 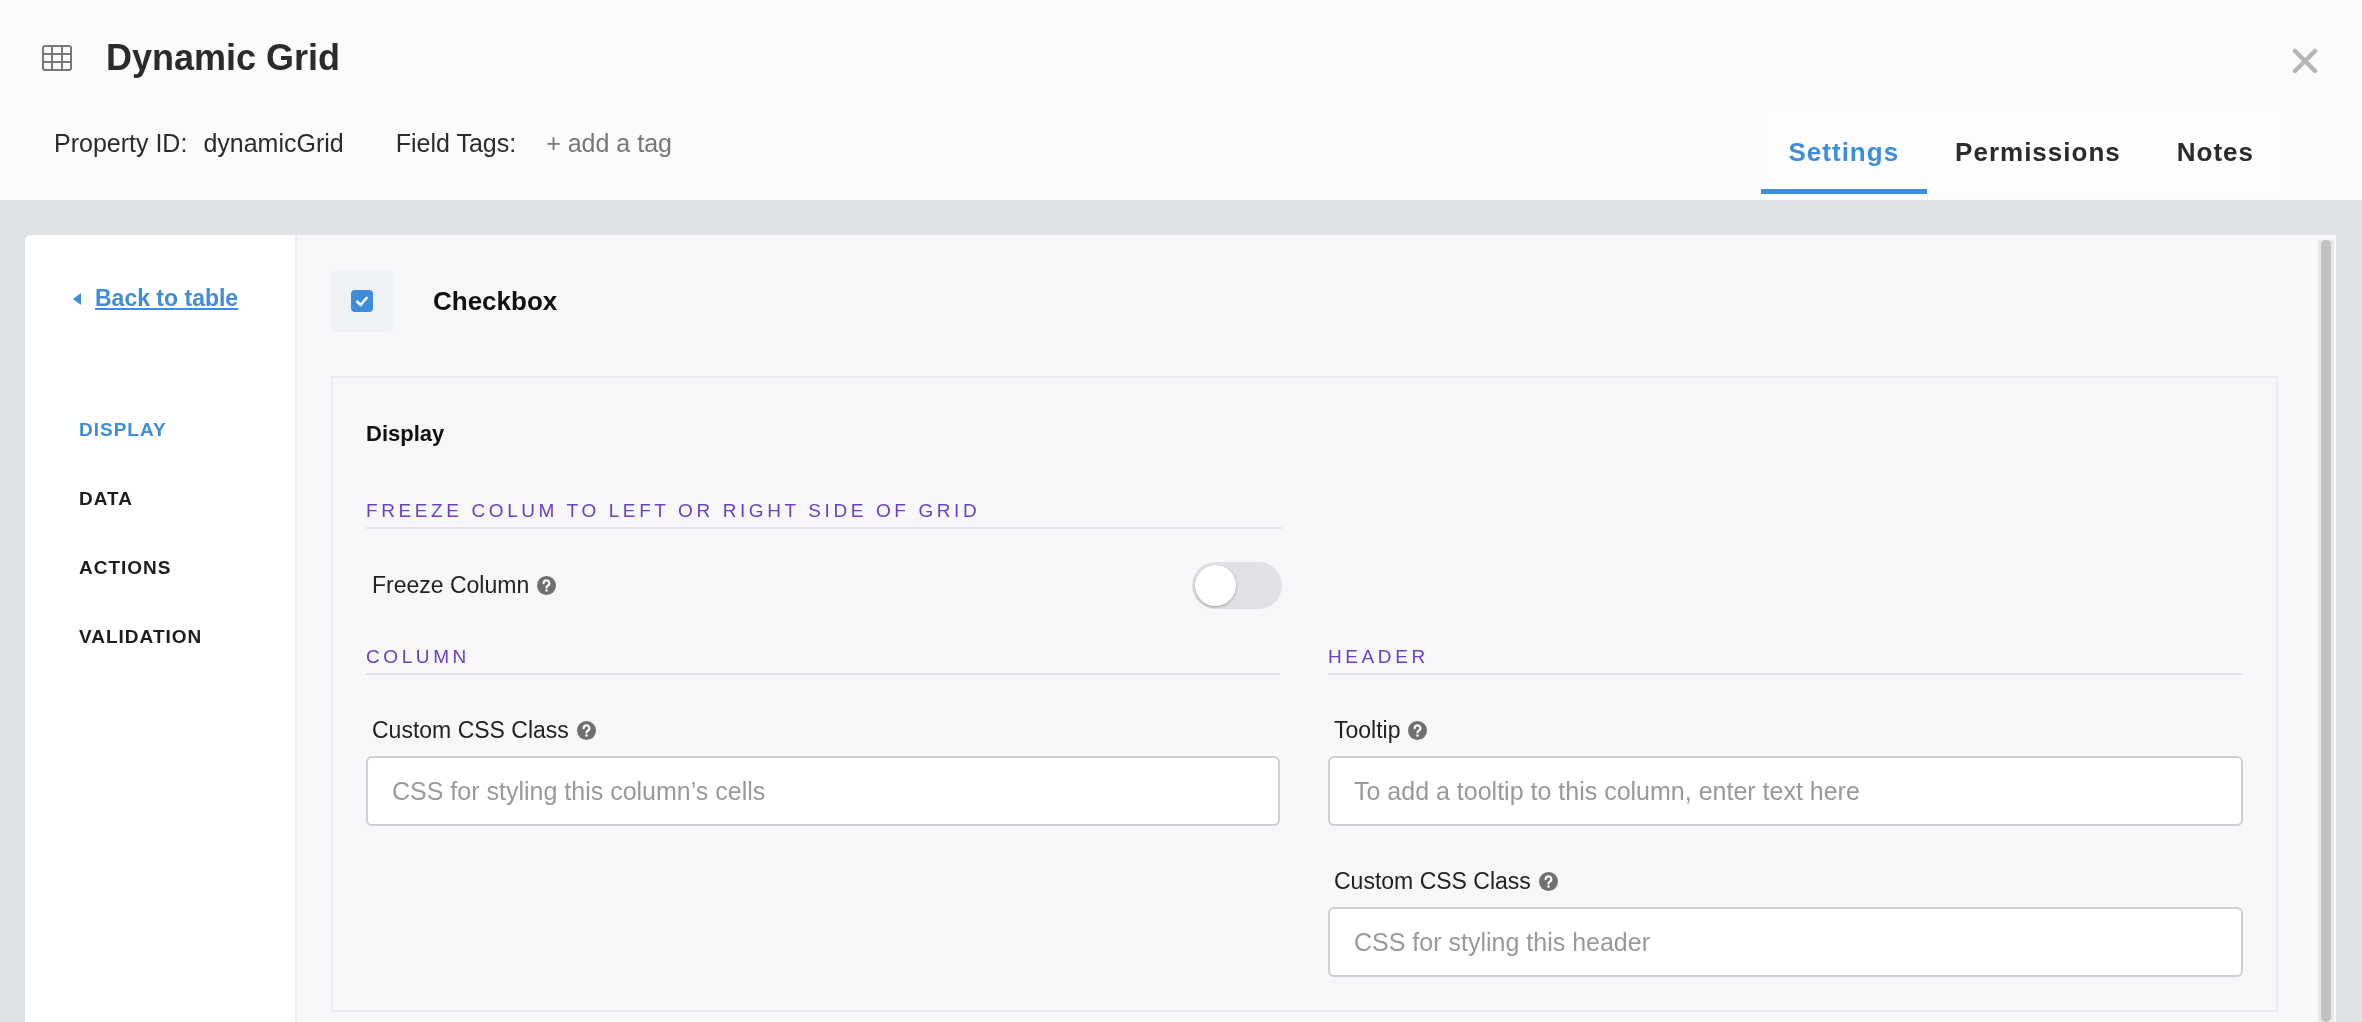 I want to click on property-id-value: dynamicGrid, so click(x=273, y=143).